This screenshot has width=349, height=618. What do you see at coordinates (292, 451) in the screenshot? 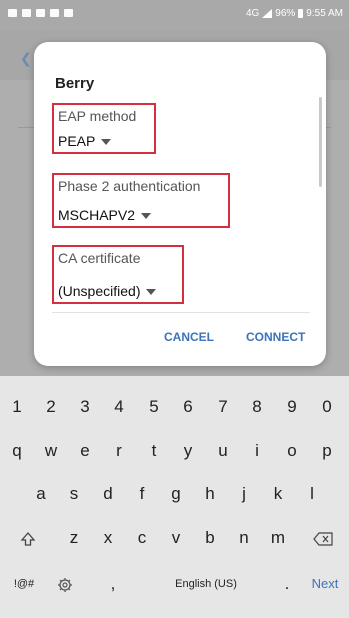
I see `key-o: o` at bounding box center [292, 451].